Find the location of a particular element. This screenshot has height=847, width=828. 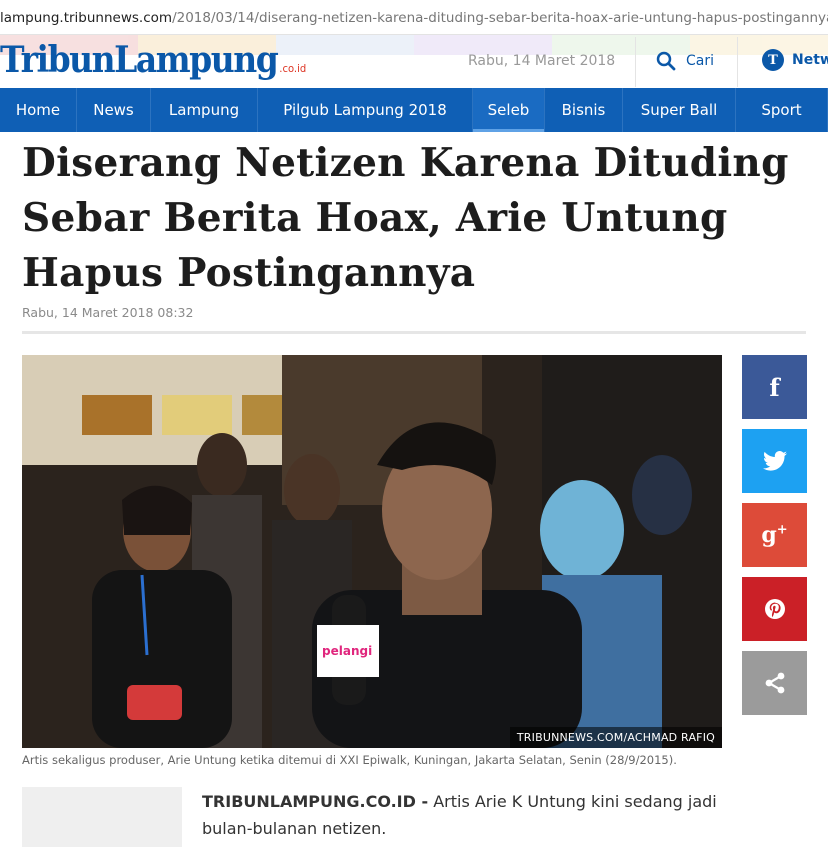

nav-label: News is located at coordinates (113, 110).